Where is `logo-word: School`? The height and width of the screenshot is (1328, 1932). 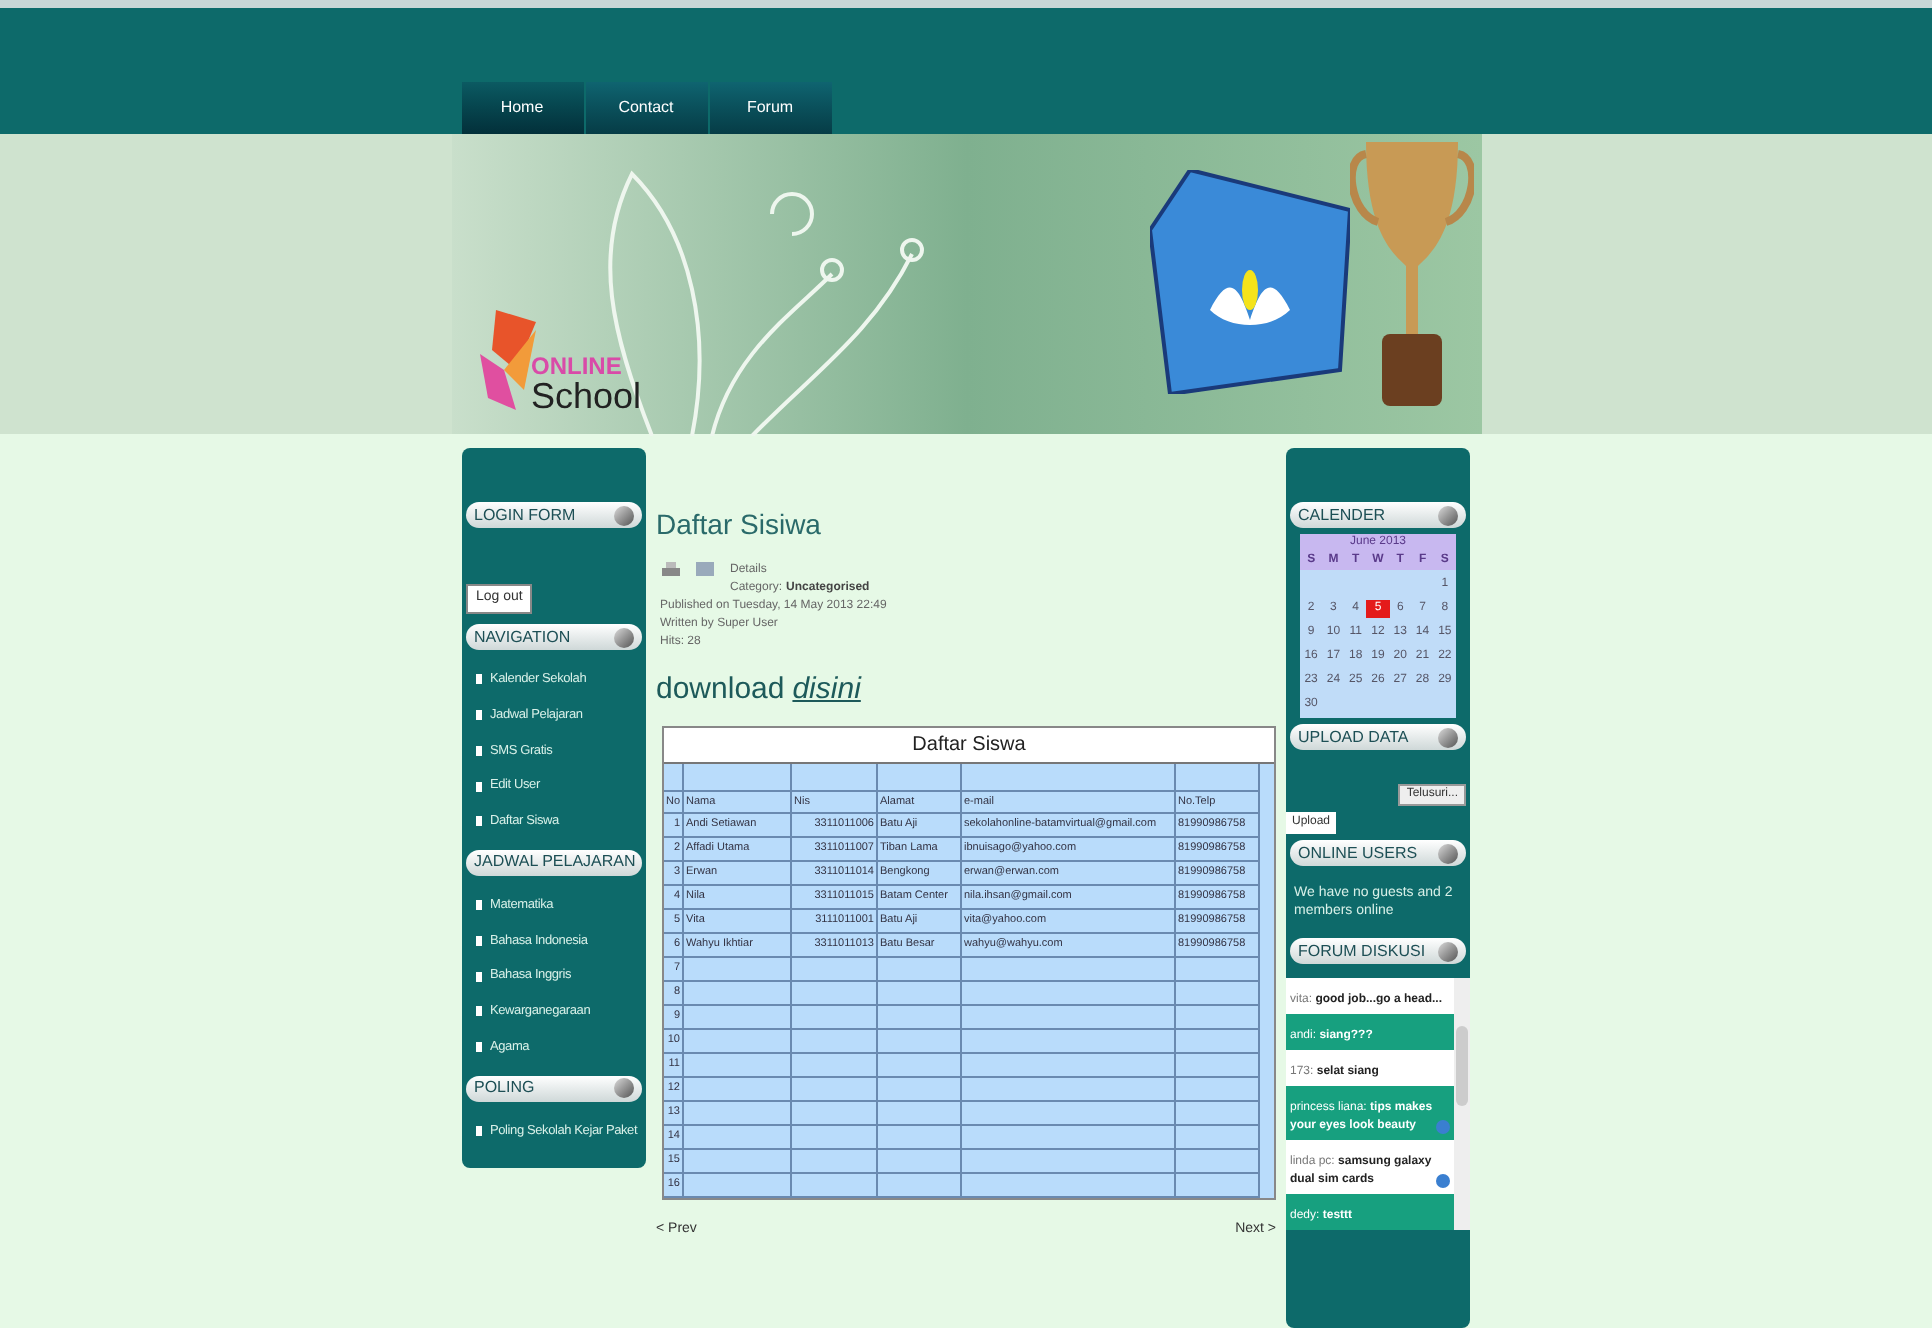
logo-word: School is located at coordinates (586, 396).